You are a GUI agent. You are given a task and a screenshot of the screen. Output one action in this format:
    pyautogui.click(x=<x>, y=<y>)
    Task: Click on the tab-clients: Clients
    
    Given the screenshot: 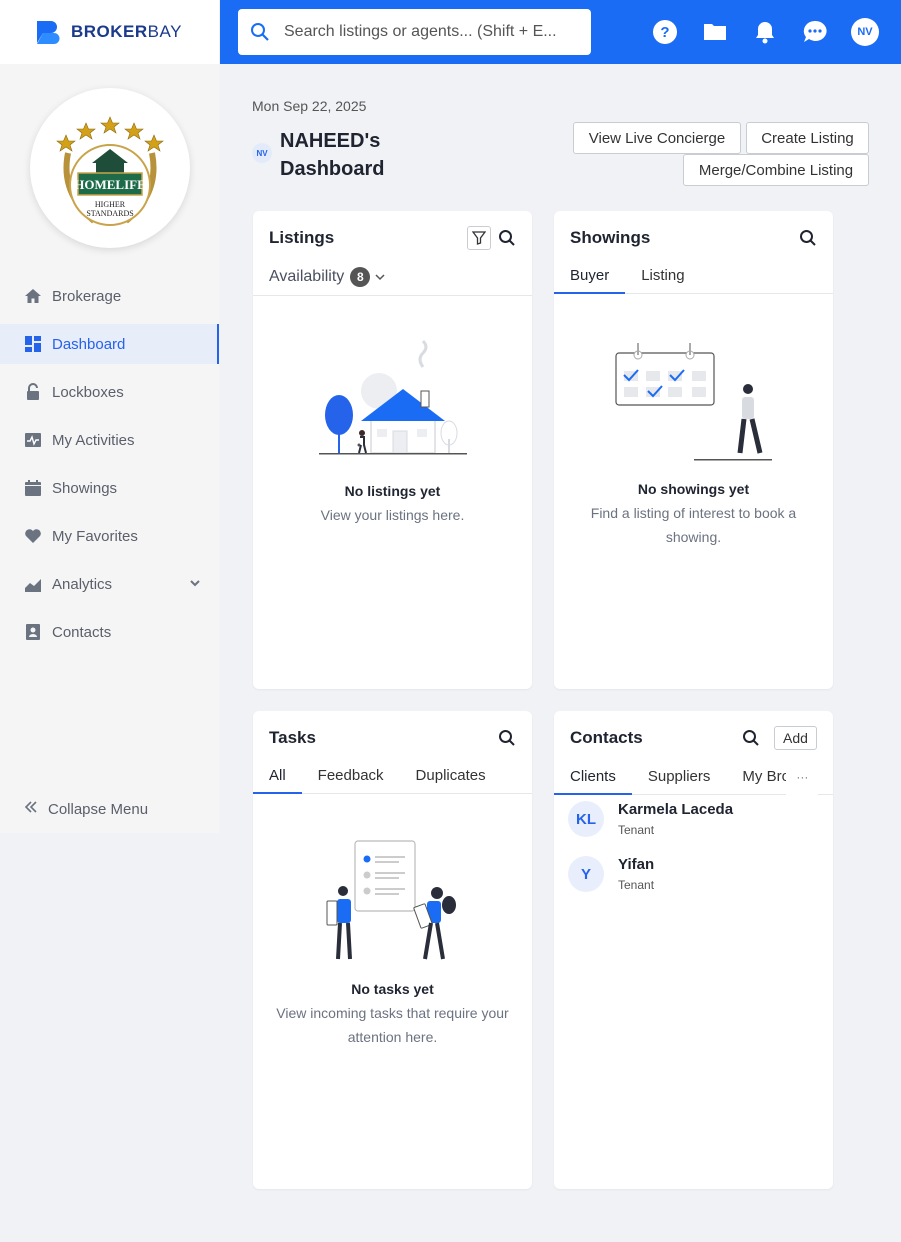 What is the action you would take?
    pyautogui.click(x=593, y=780)
    